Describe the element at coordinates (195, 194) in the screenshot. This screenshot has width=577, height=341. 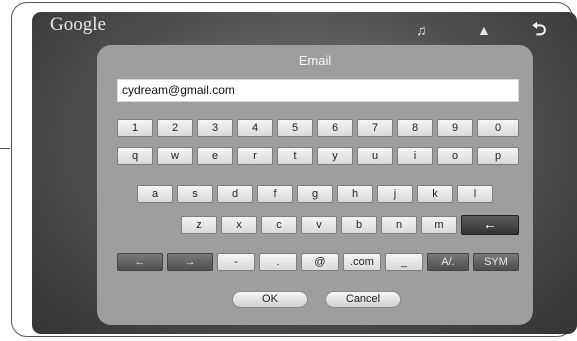
I see `key-s: s` at that location.